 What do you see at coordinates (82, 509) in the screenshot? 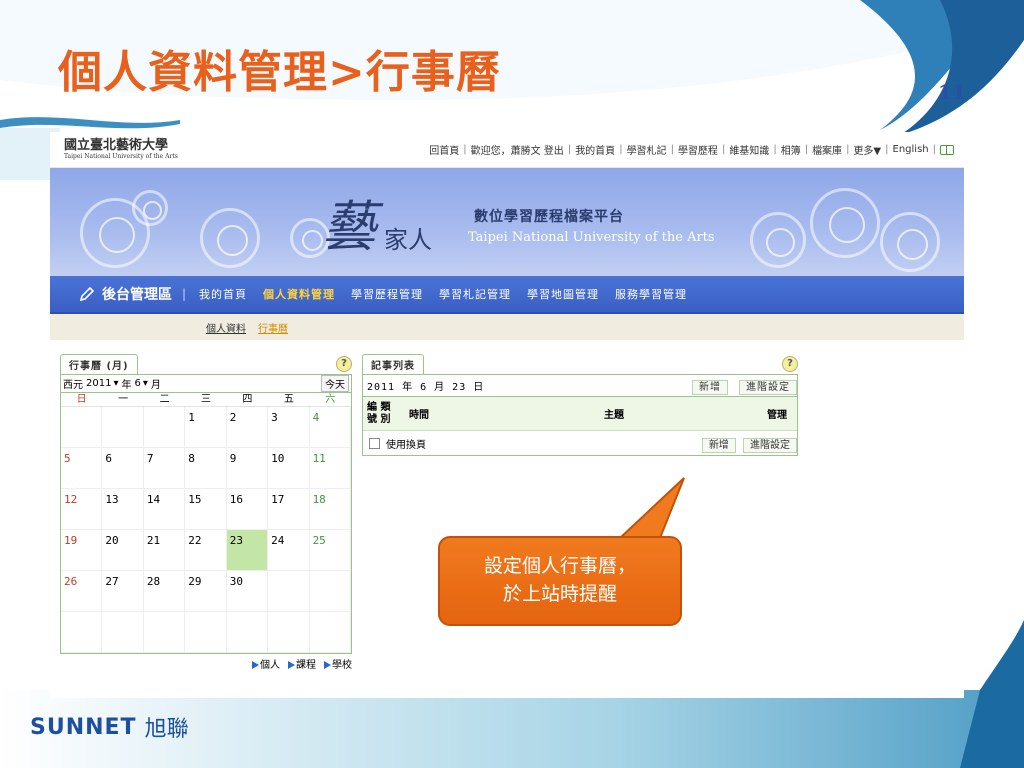
I see `calendar-day-cell: 12` at bounding box center [82, 509].